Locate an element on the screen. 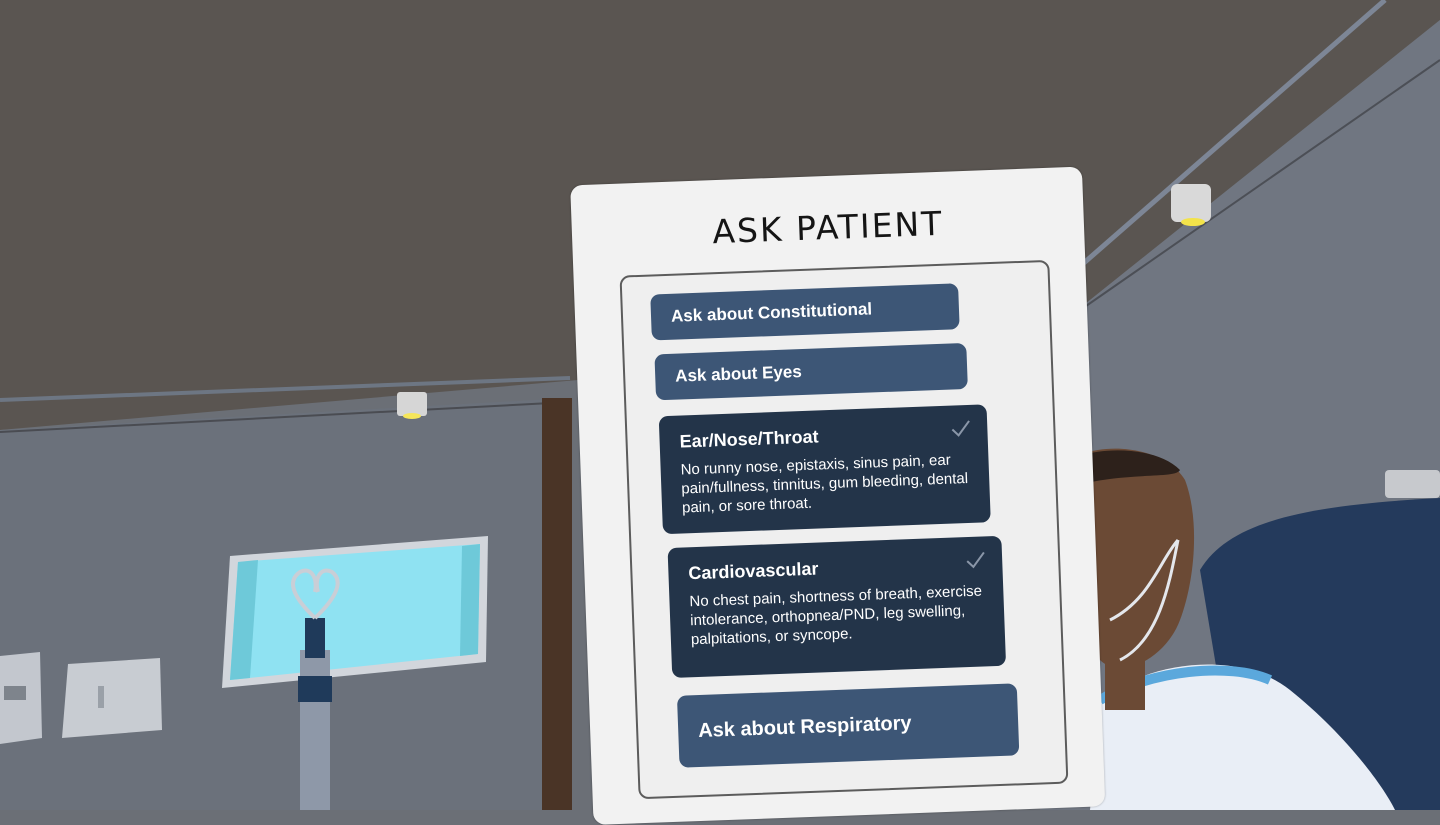  ask-respiratory-button: Ask about Respiratory is located at coordinates (848, 725).